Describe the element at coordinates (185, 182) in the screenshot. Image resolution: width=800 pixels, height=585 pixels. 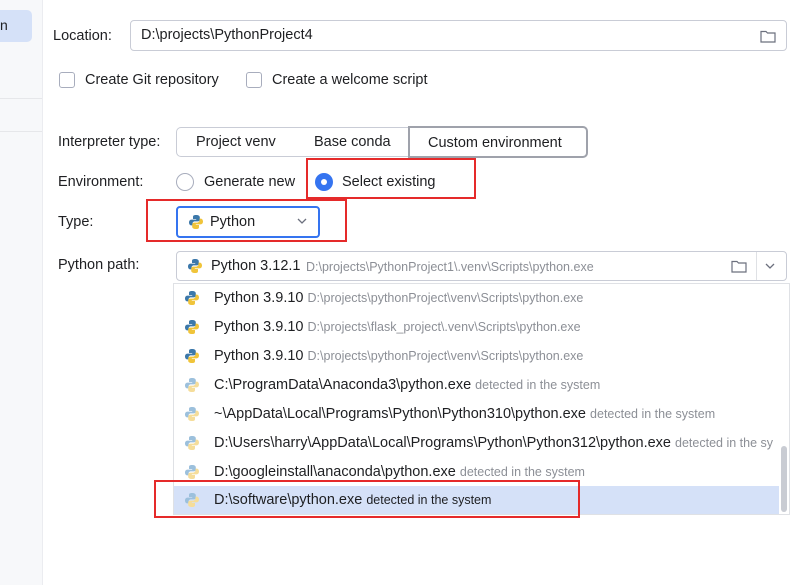
I see `generate-new-radio` at that location.